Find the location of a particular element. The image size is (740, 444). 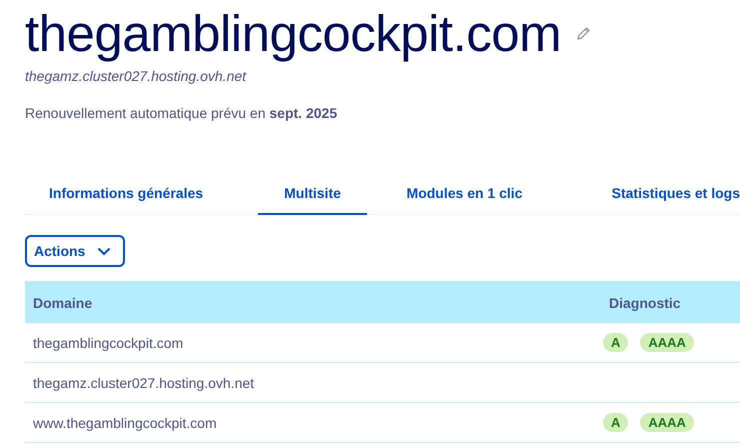

column-header: Diagnostic is located at coordinates (674, 302).